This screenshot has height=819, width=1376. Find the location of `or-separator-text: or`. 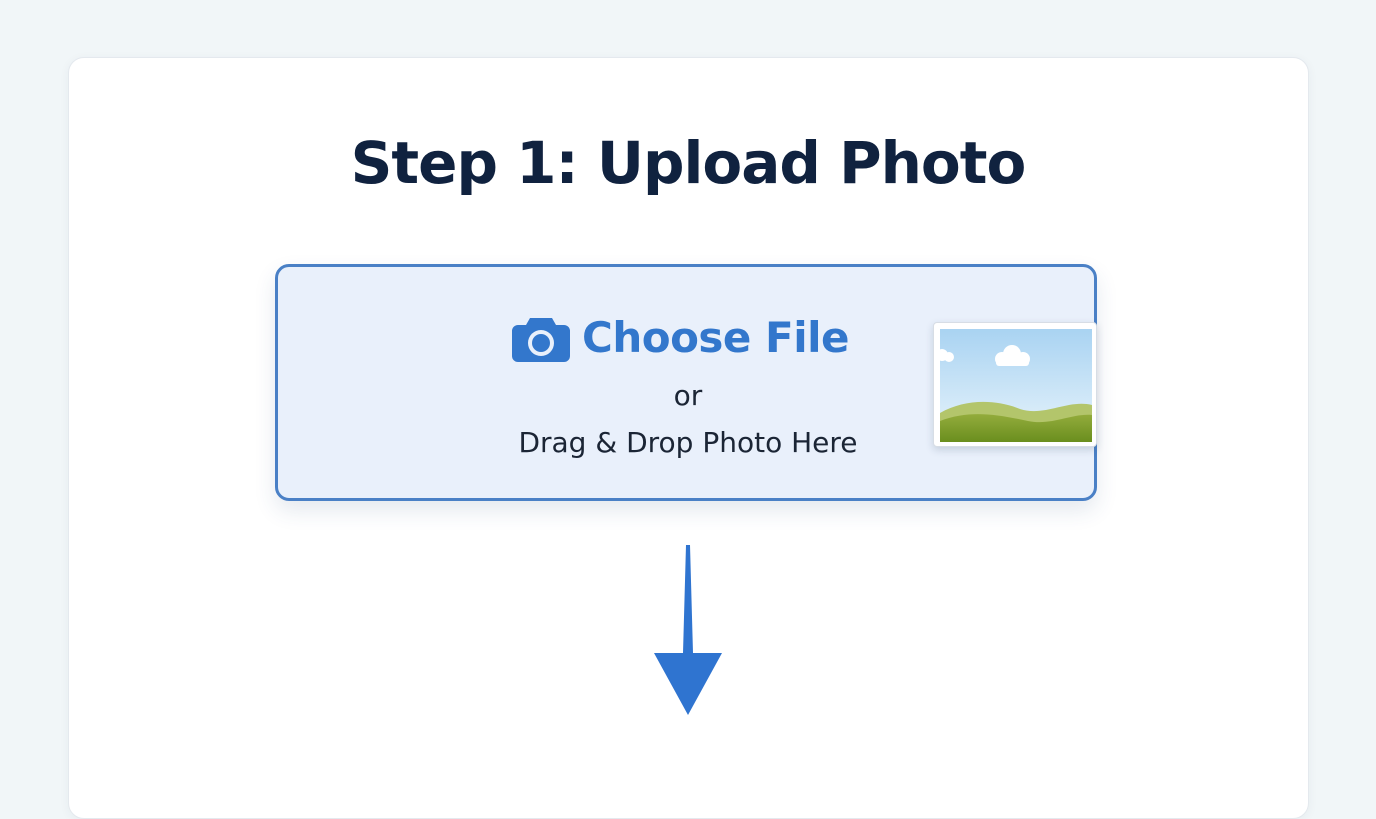

or-separator-text: or is located at coordinates (688, 395).